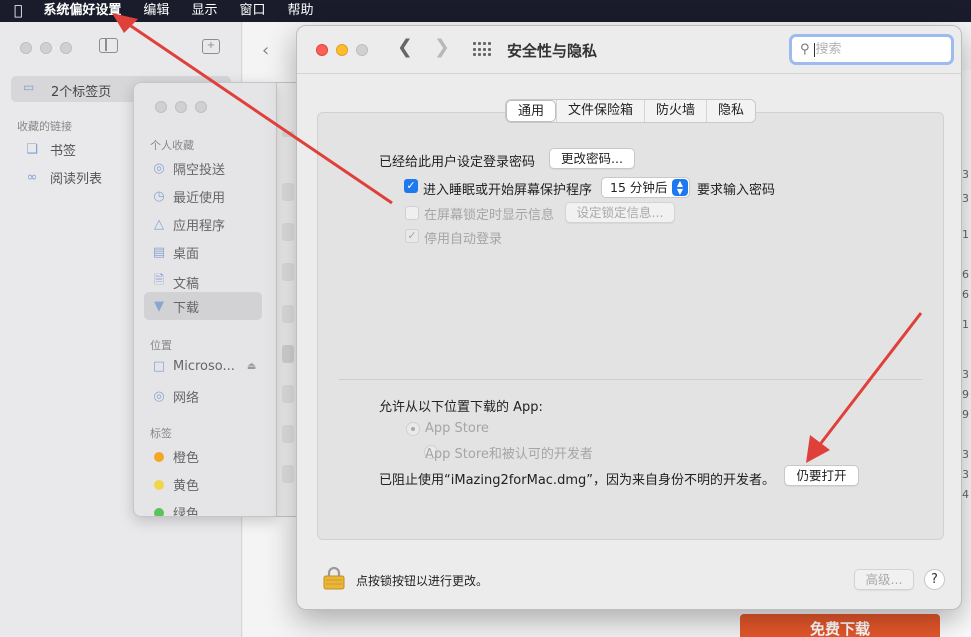 This screenshot has width=971, height=637. I want to click on tag-label: 橙色, so click(186, 458).